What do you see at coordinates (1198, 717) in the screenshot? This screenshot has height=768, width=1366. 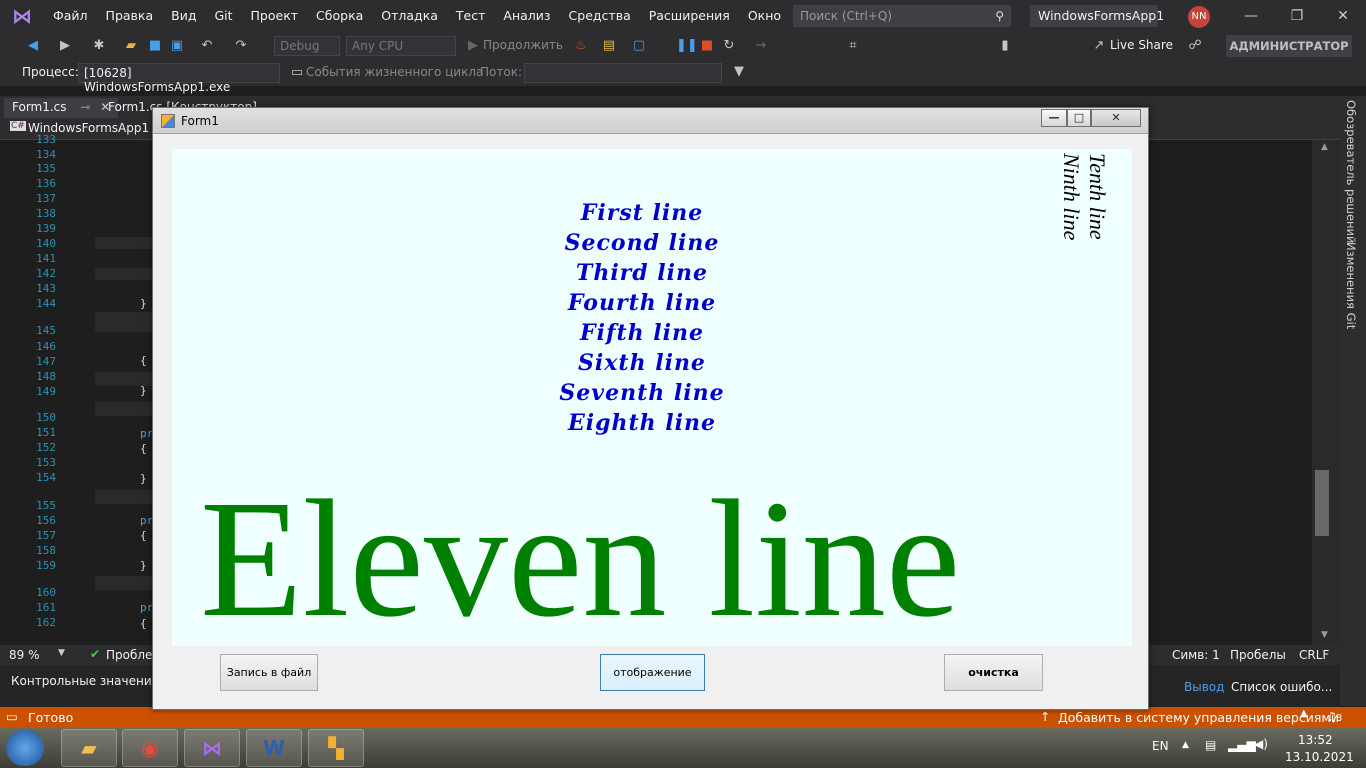 I see `add-to-source-control: Добавить в систему управления версиями` at bounding box center [1198, 717].